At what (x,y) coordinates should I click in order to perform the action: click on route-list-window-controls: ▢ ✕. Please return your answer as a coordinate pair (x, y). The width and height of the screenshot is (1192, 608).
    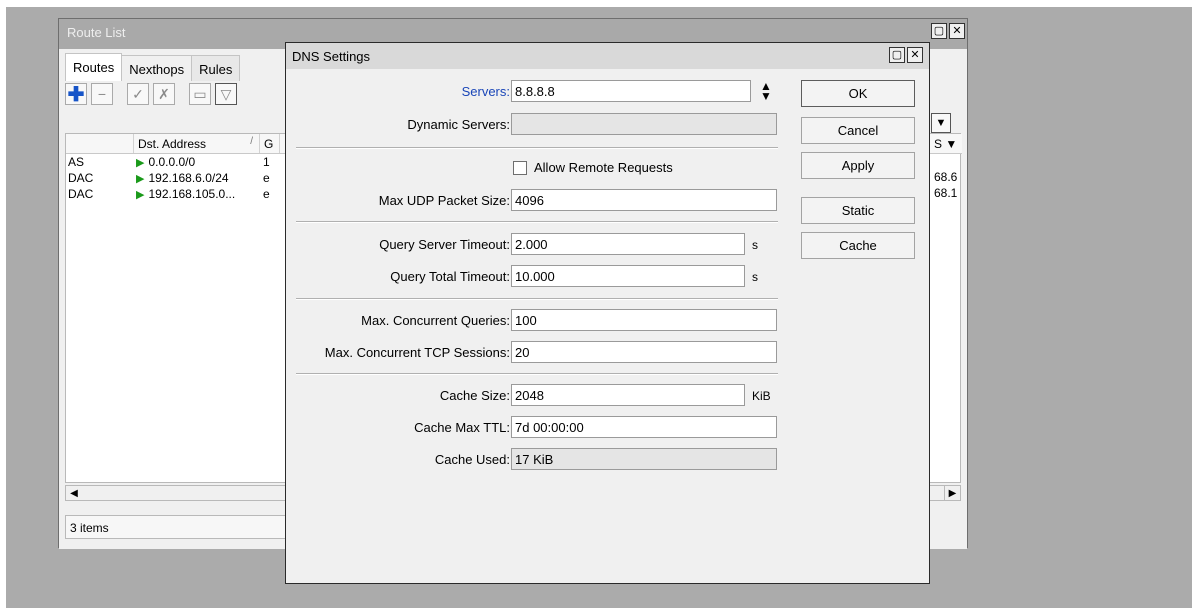
    Looking at the image, I should click on (948, 31).